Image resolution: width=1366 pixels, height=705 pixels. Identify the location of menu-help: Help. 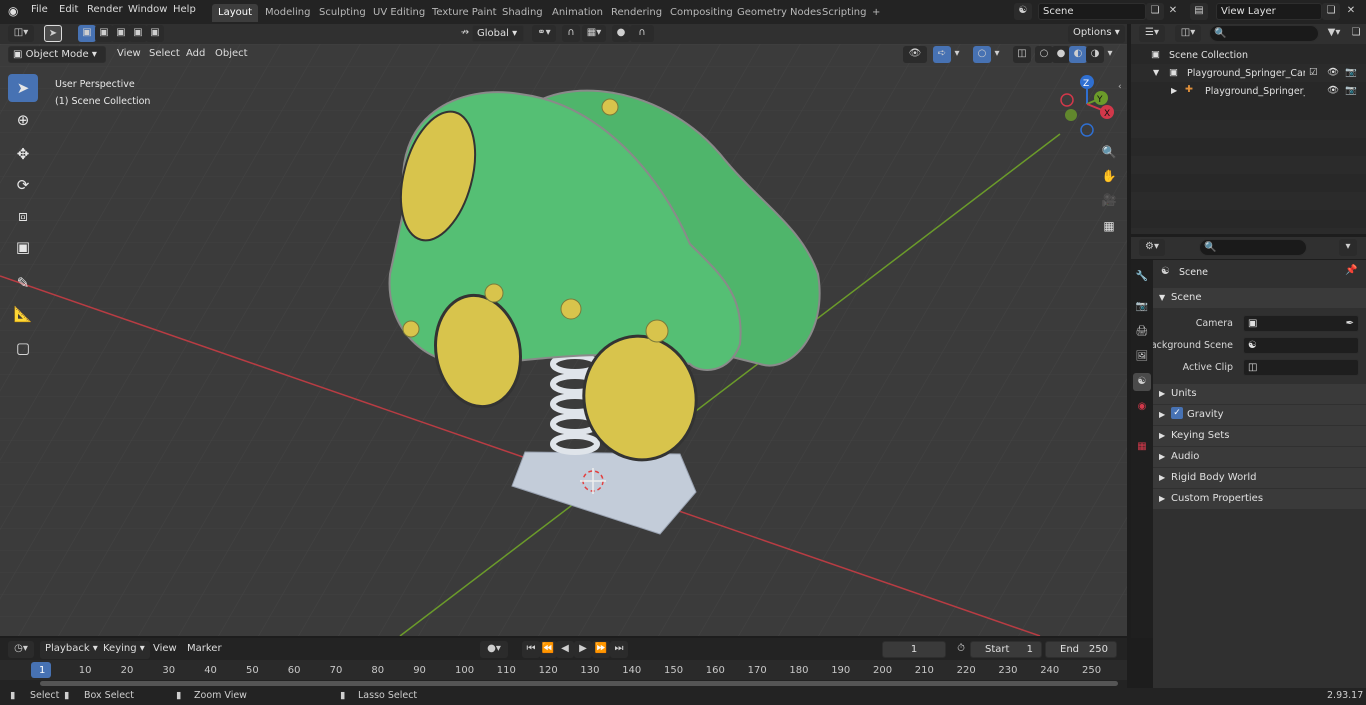
(184, 9).